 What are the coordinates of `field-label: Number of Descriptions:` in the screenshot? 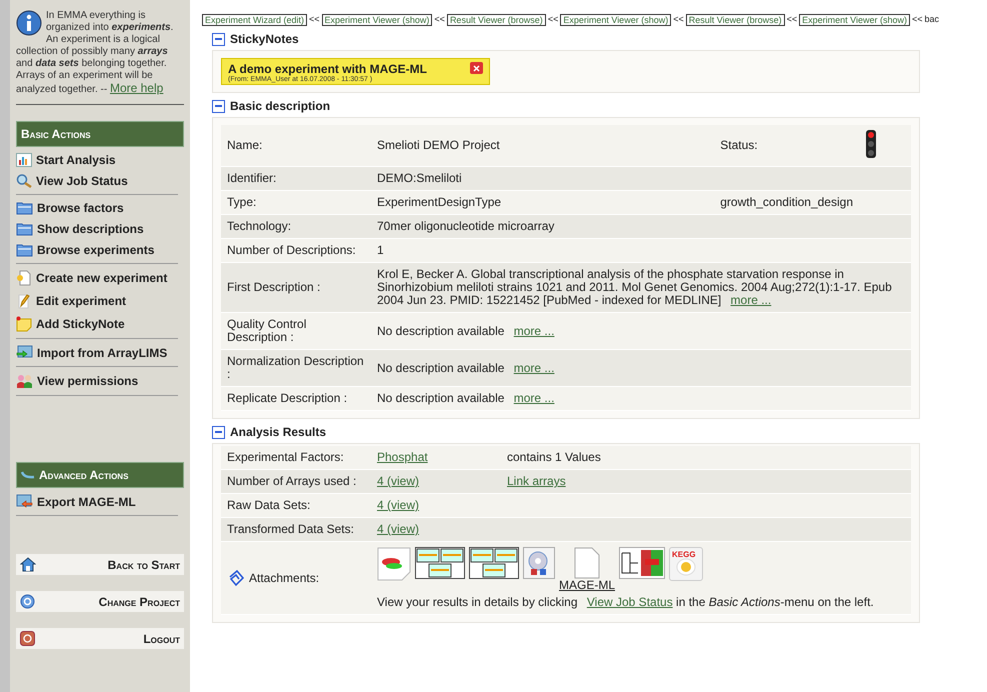 It's located at (296, 250).